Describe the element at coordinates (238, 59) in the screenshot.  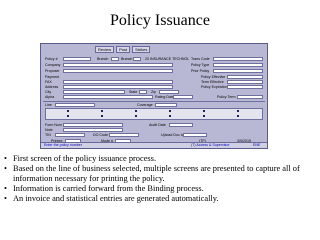
I see `trans-code-field` at that location.